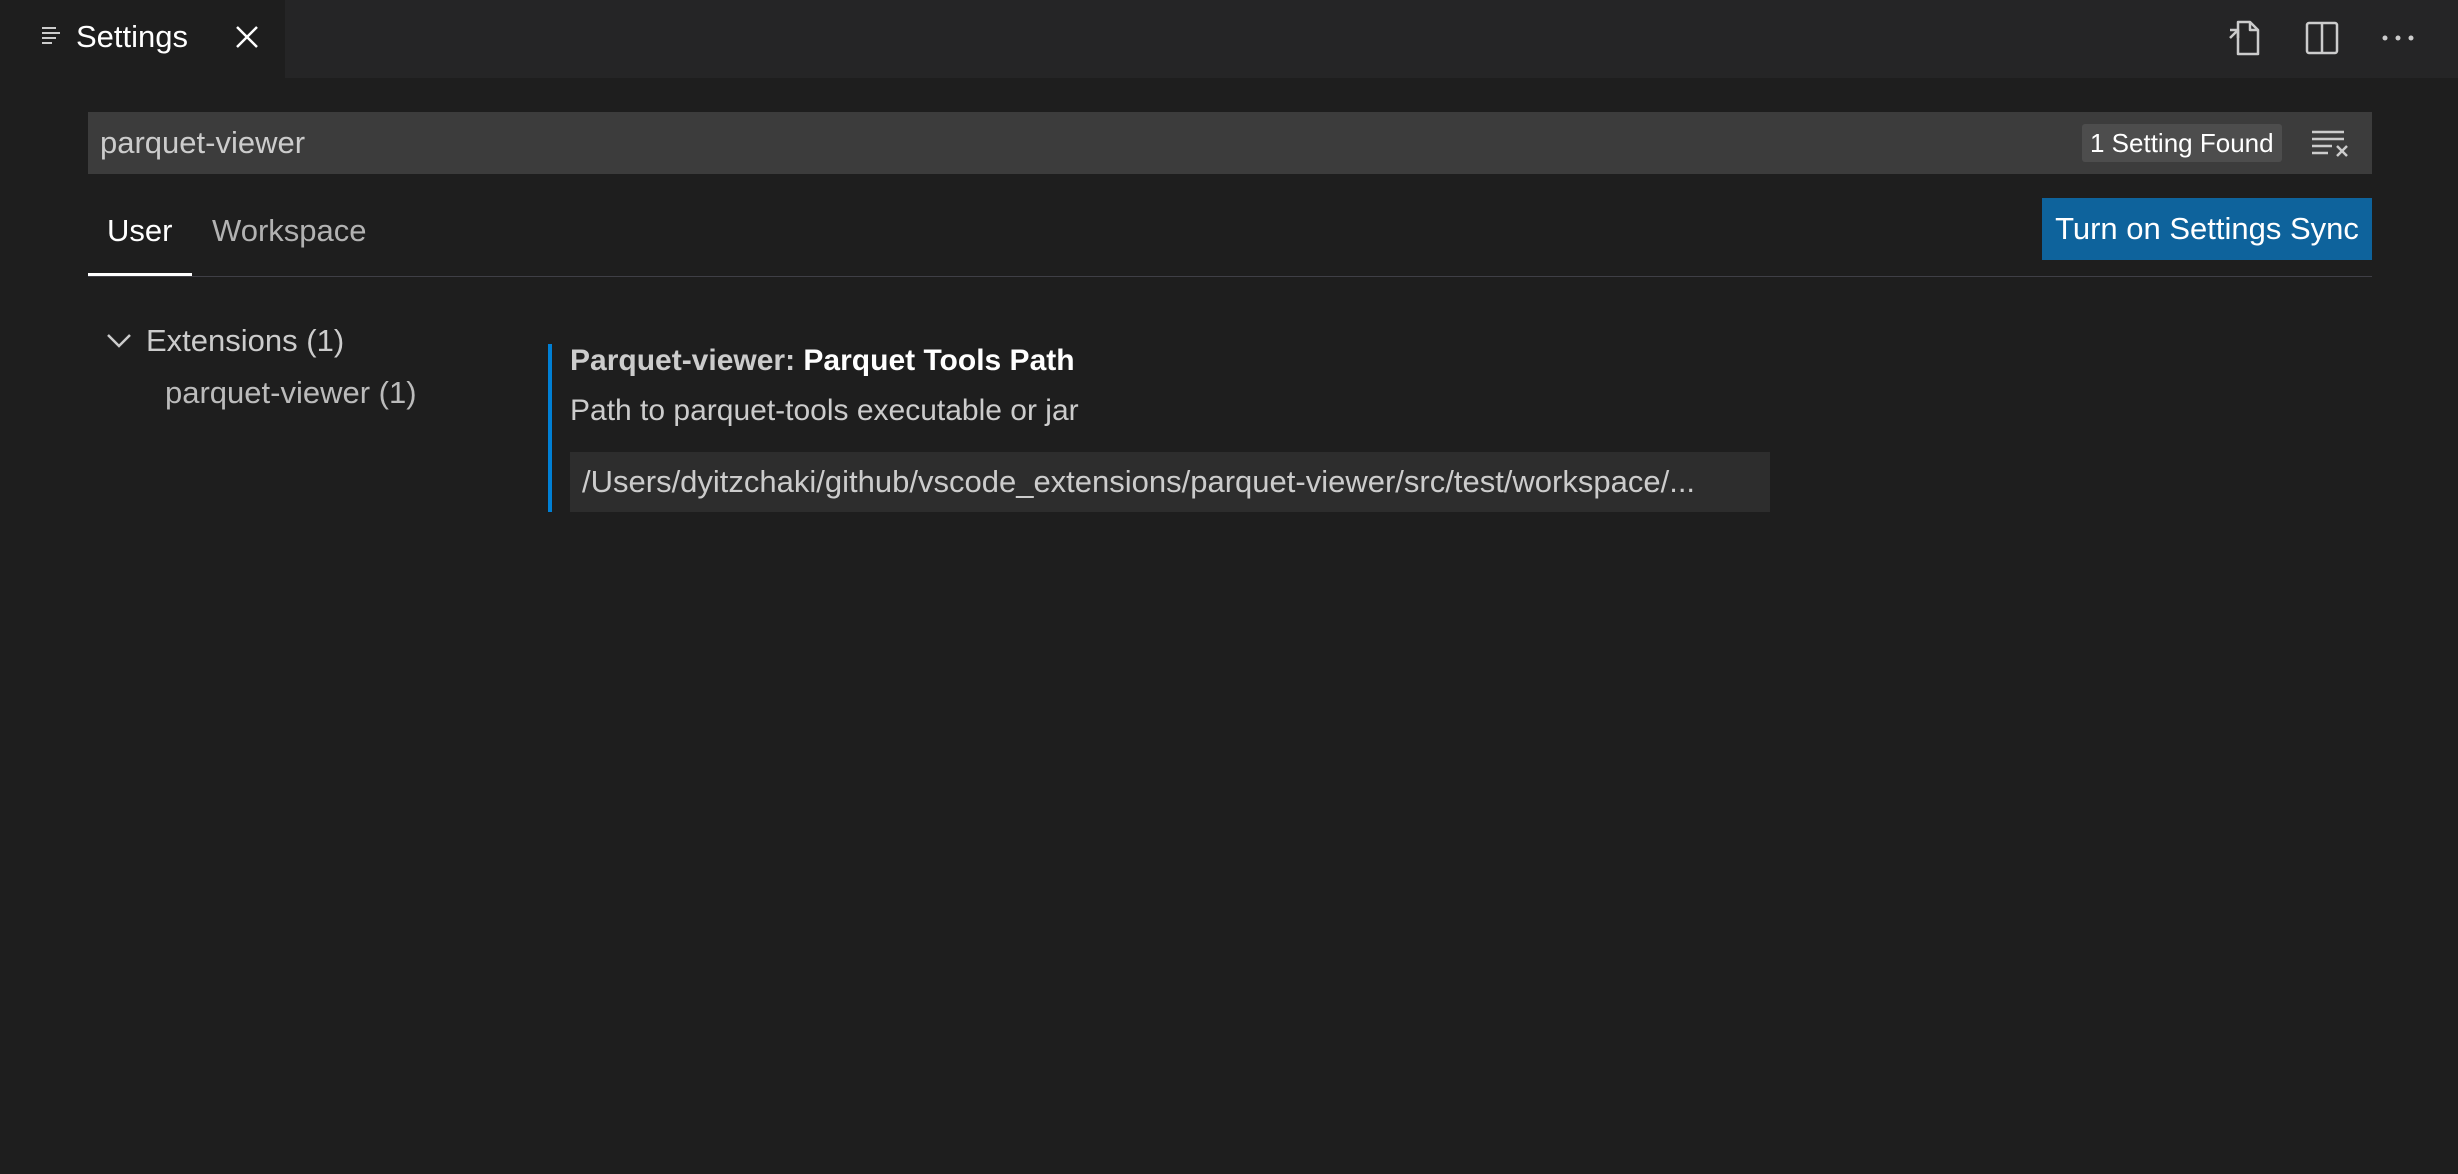 Image resolution: width=2458 pixels, height=1174 pixels. I want to click on chevron-down-icon, so click(119, 341).